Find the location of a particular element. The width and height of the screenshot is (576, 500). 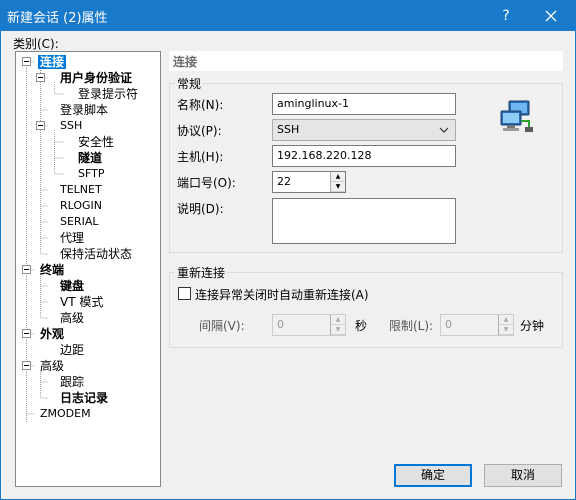

protocol-value: SSH is located at coordinates (288, 129).